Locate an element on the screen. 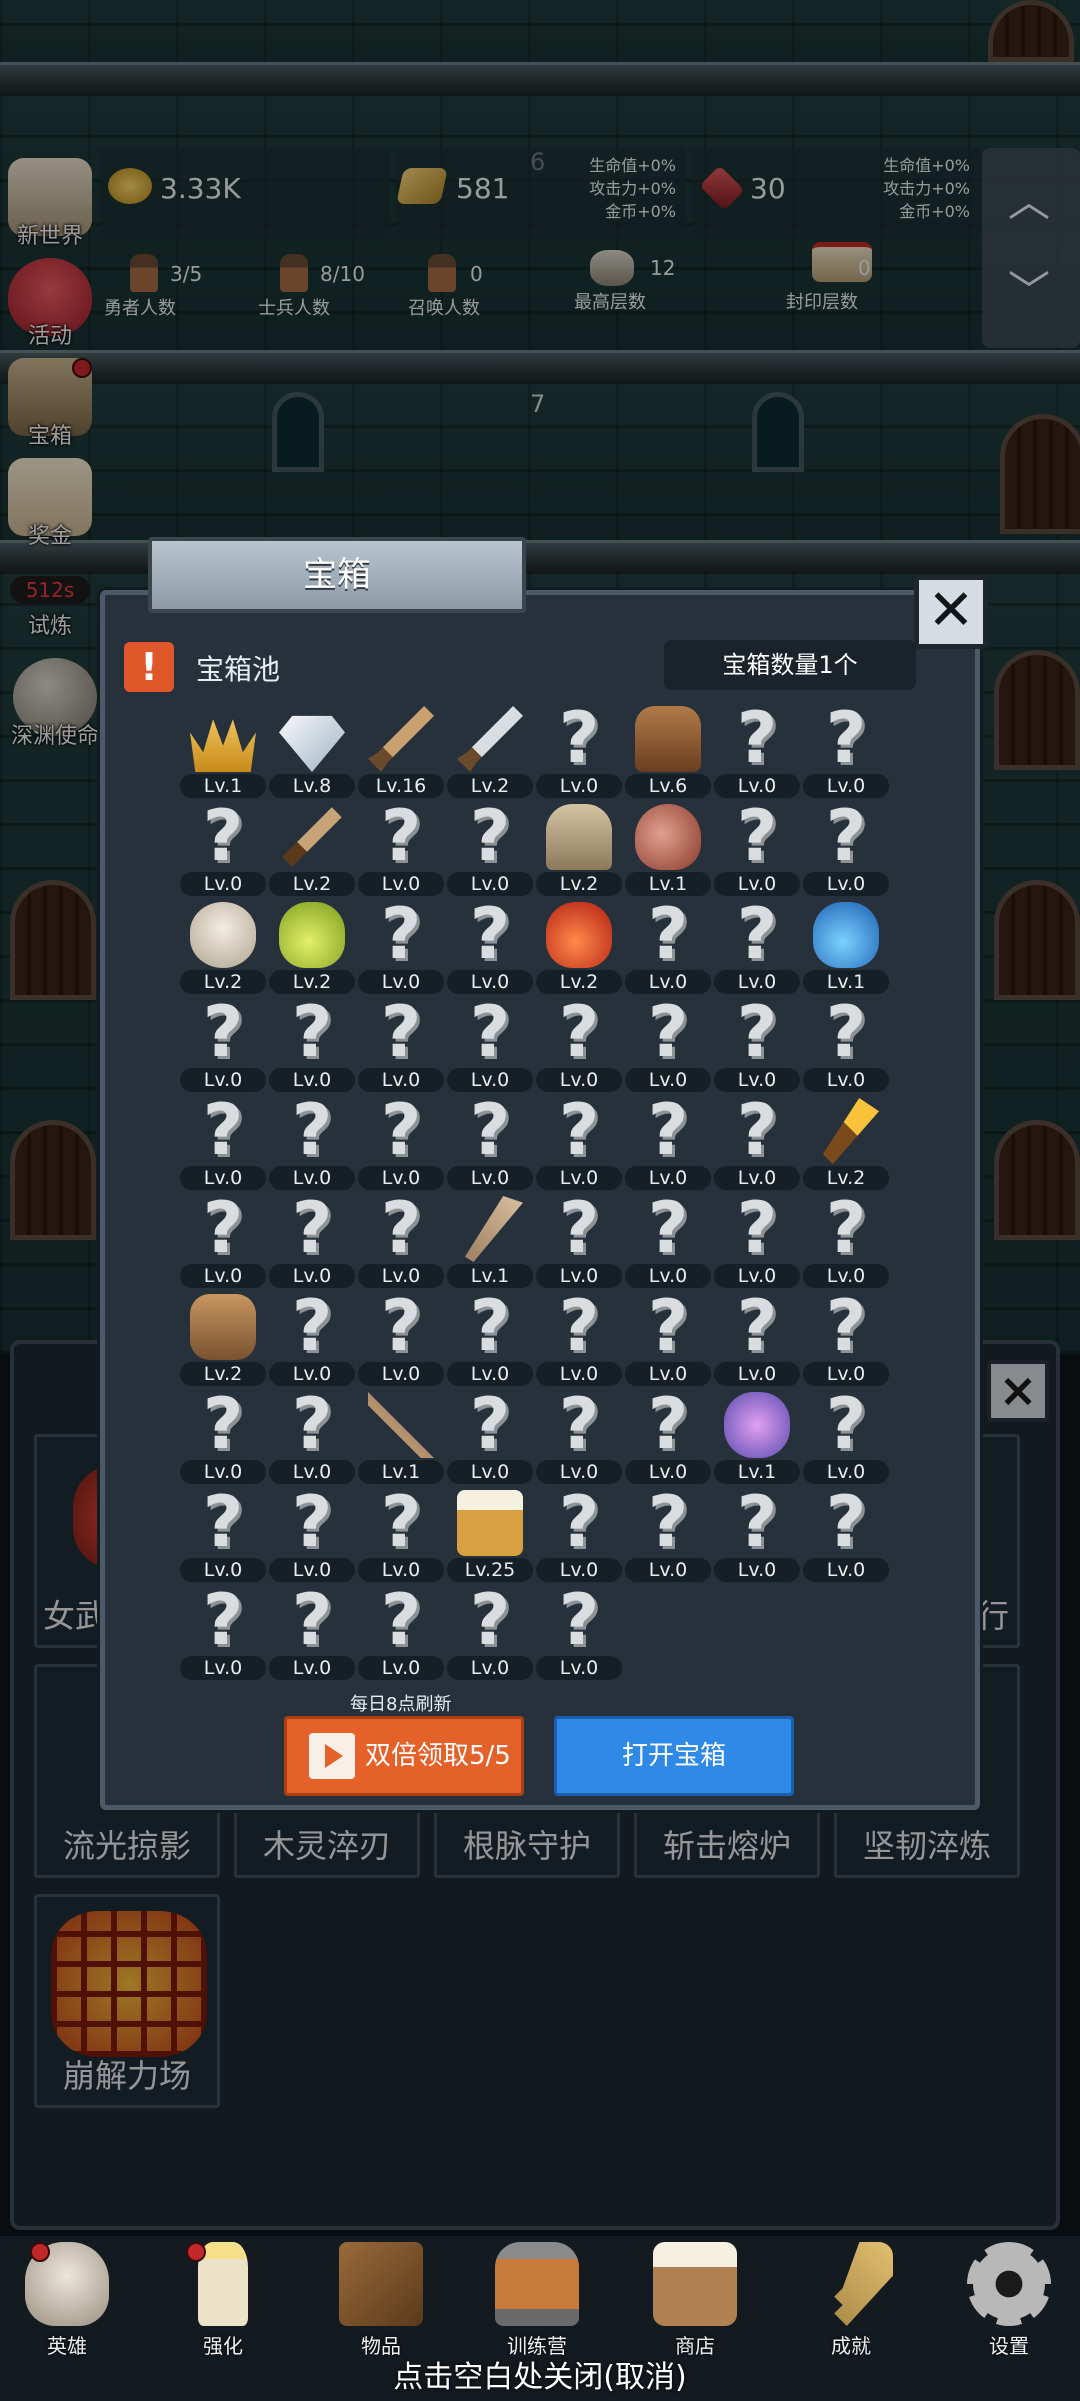  dialog-close-button: ✕ is located at coordinates (951, 612).